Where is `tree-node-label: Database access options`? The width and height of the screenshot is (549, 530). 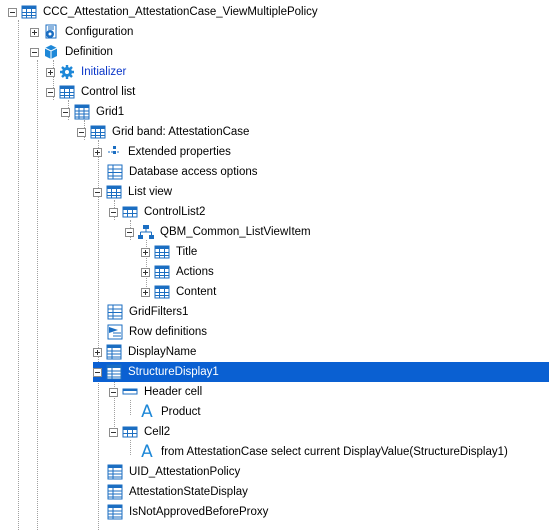
tree-node-label: Database access options is located at coordinates (193, 172).